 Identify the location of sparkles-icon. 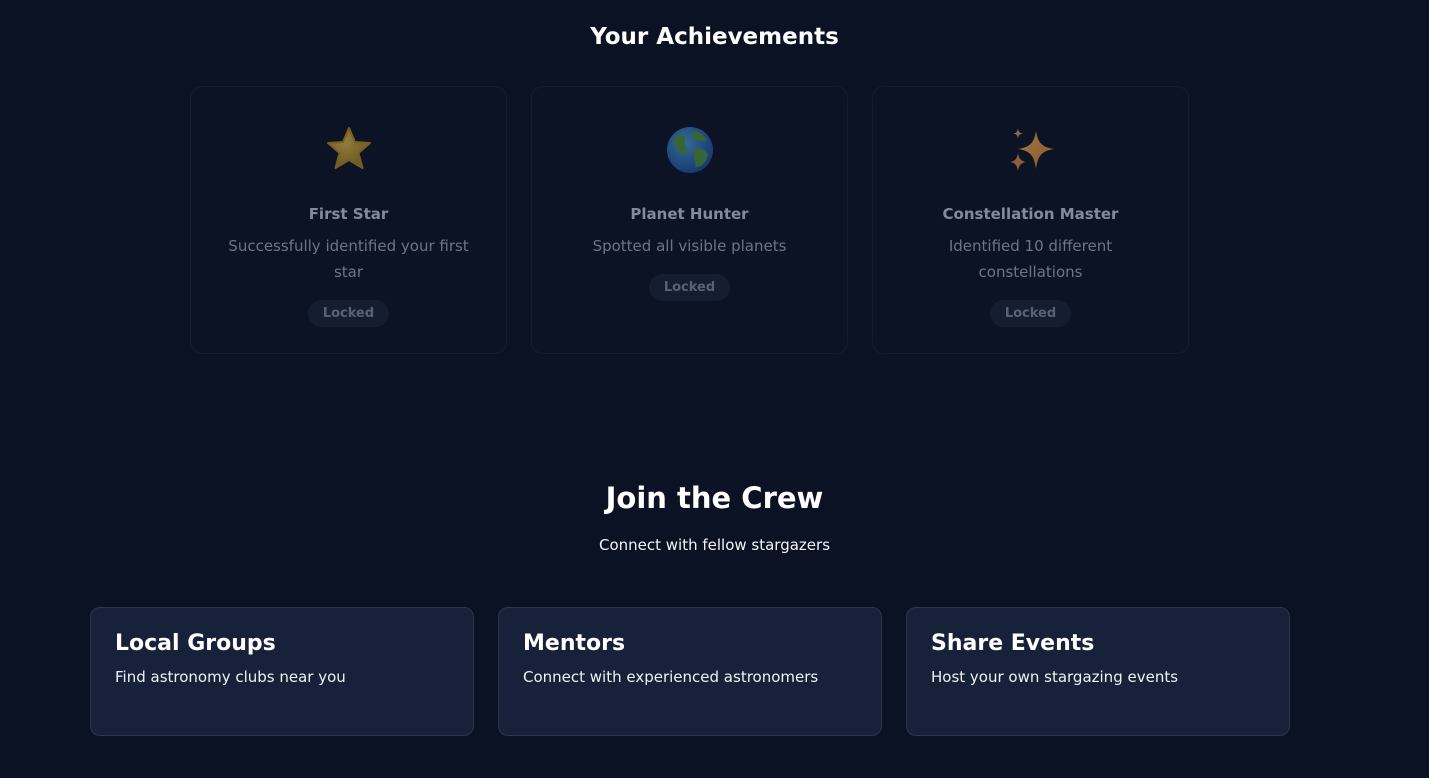
(1031, 149).